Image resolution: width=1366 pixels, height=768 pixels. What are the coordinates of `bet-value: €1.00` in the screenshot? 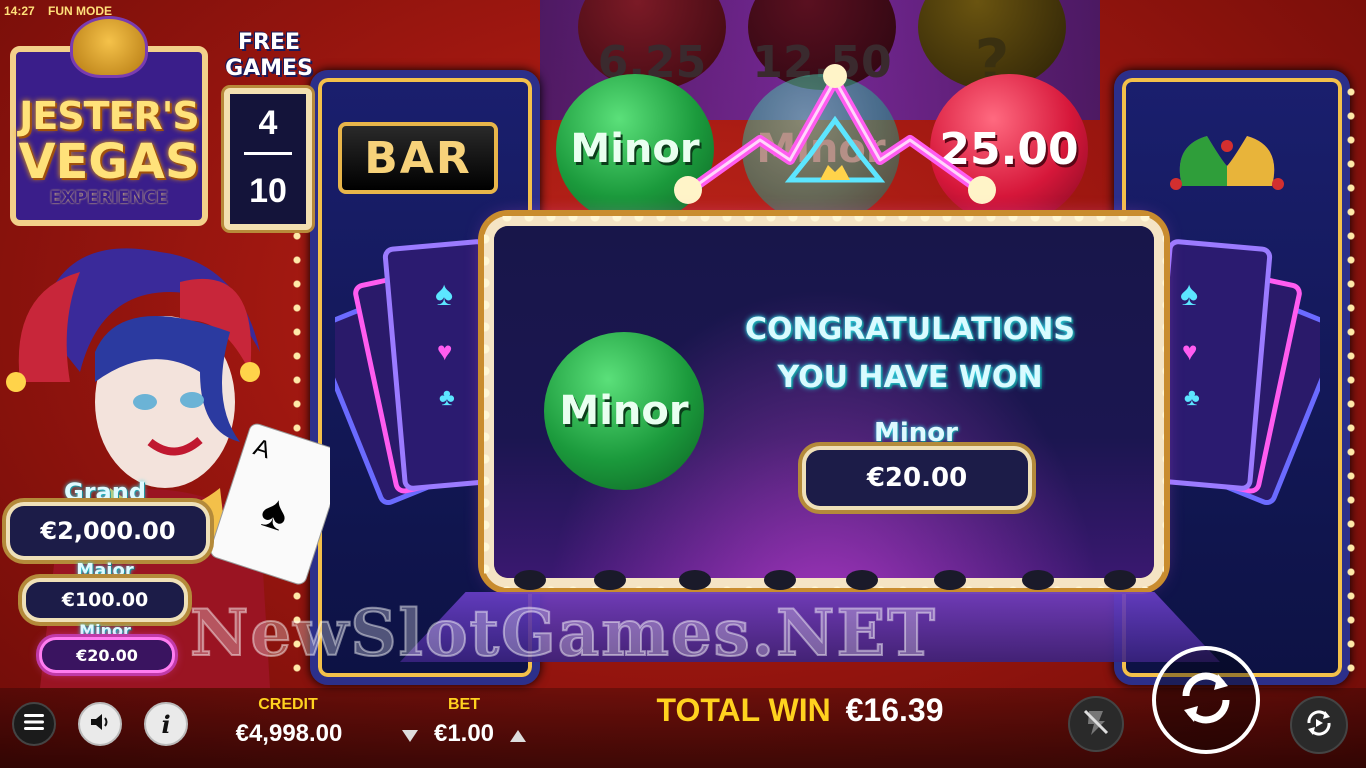 It's located at (464, 733).